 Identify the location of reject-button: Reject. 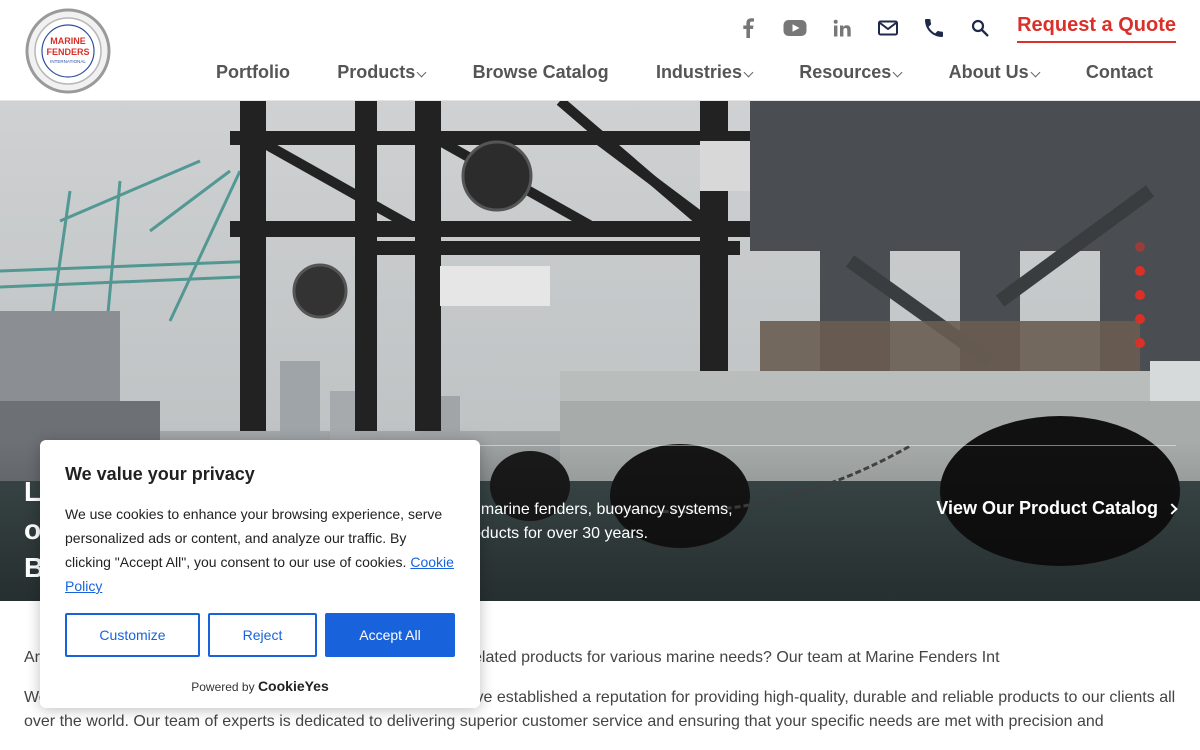
(262, 635).